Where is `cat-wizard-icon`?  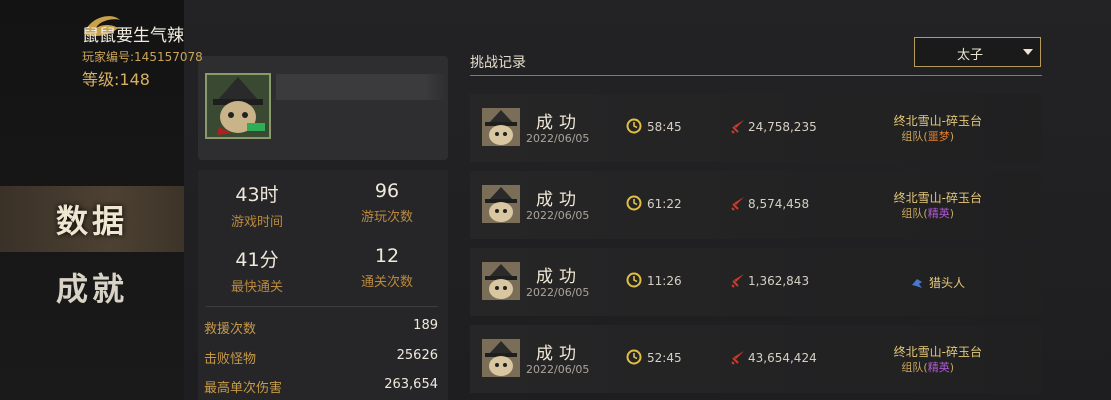 cat-wizard-icon is located at coordinates (238, 106).